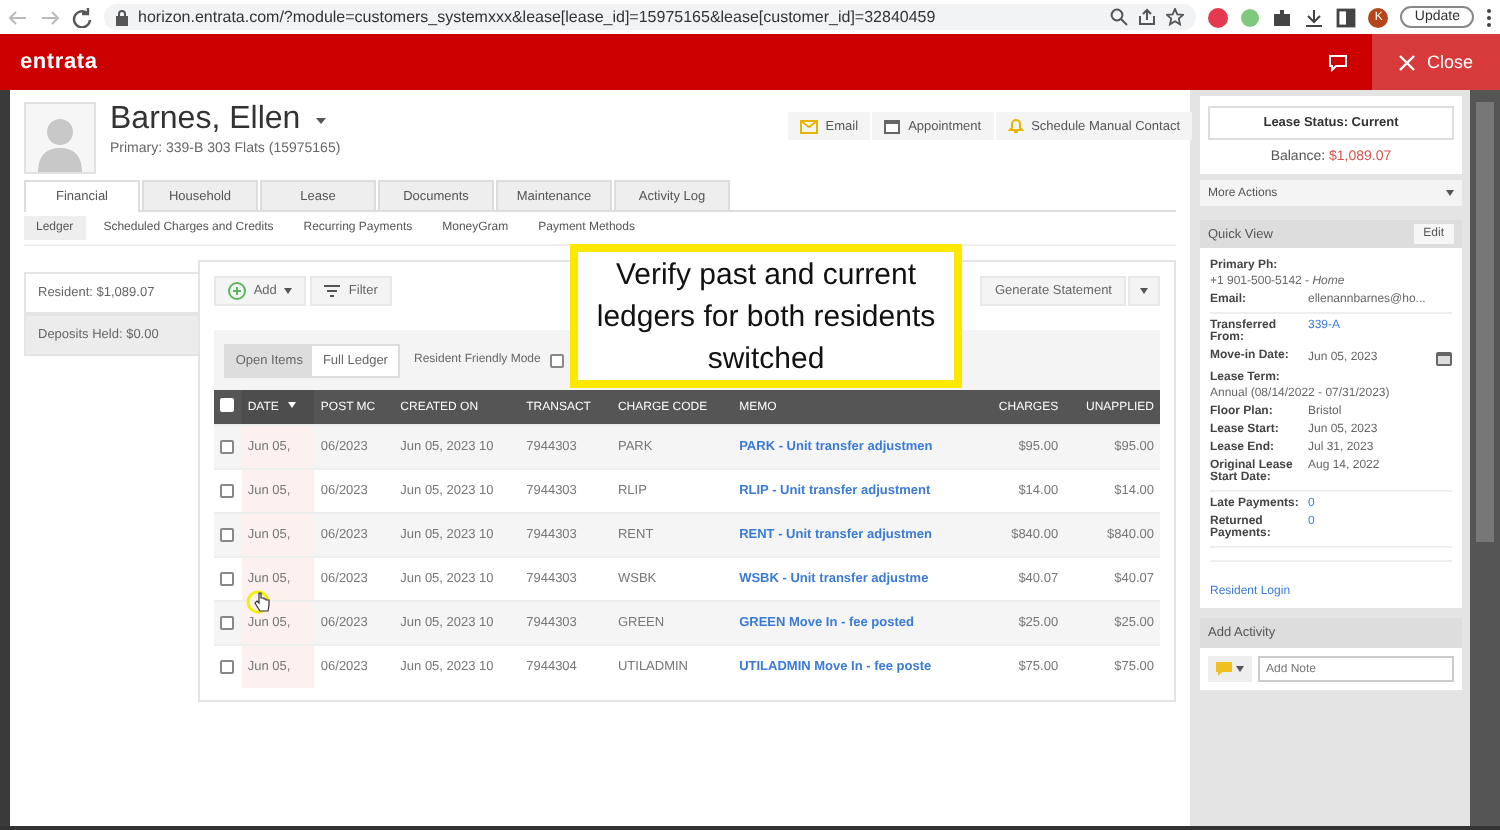 The width and height of the screenshot is (1500, 830). I want to click on envelope-icon, so click(808, 126).